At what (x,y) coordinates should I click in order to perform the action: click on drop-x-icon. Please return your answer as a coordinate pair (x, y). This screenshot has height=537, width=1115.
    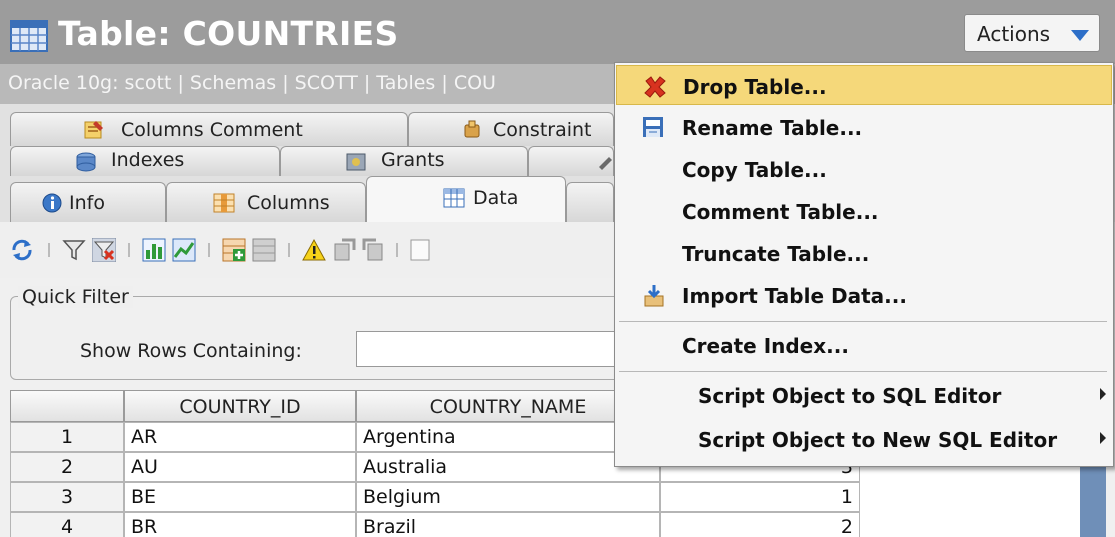
    Looking at the image, I should click on (655, 87).